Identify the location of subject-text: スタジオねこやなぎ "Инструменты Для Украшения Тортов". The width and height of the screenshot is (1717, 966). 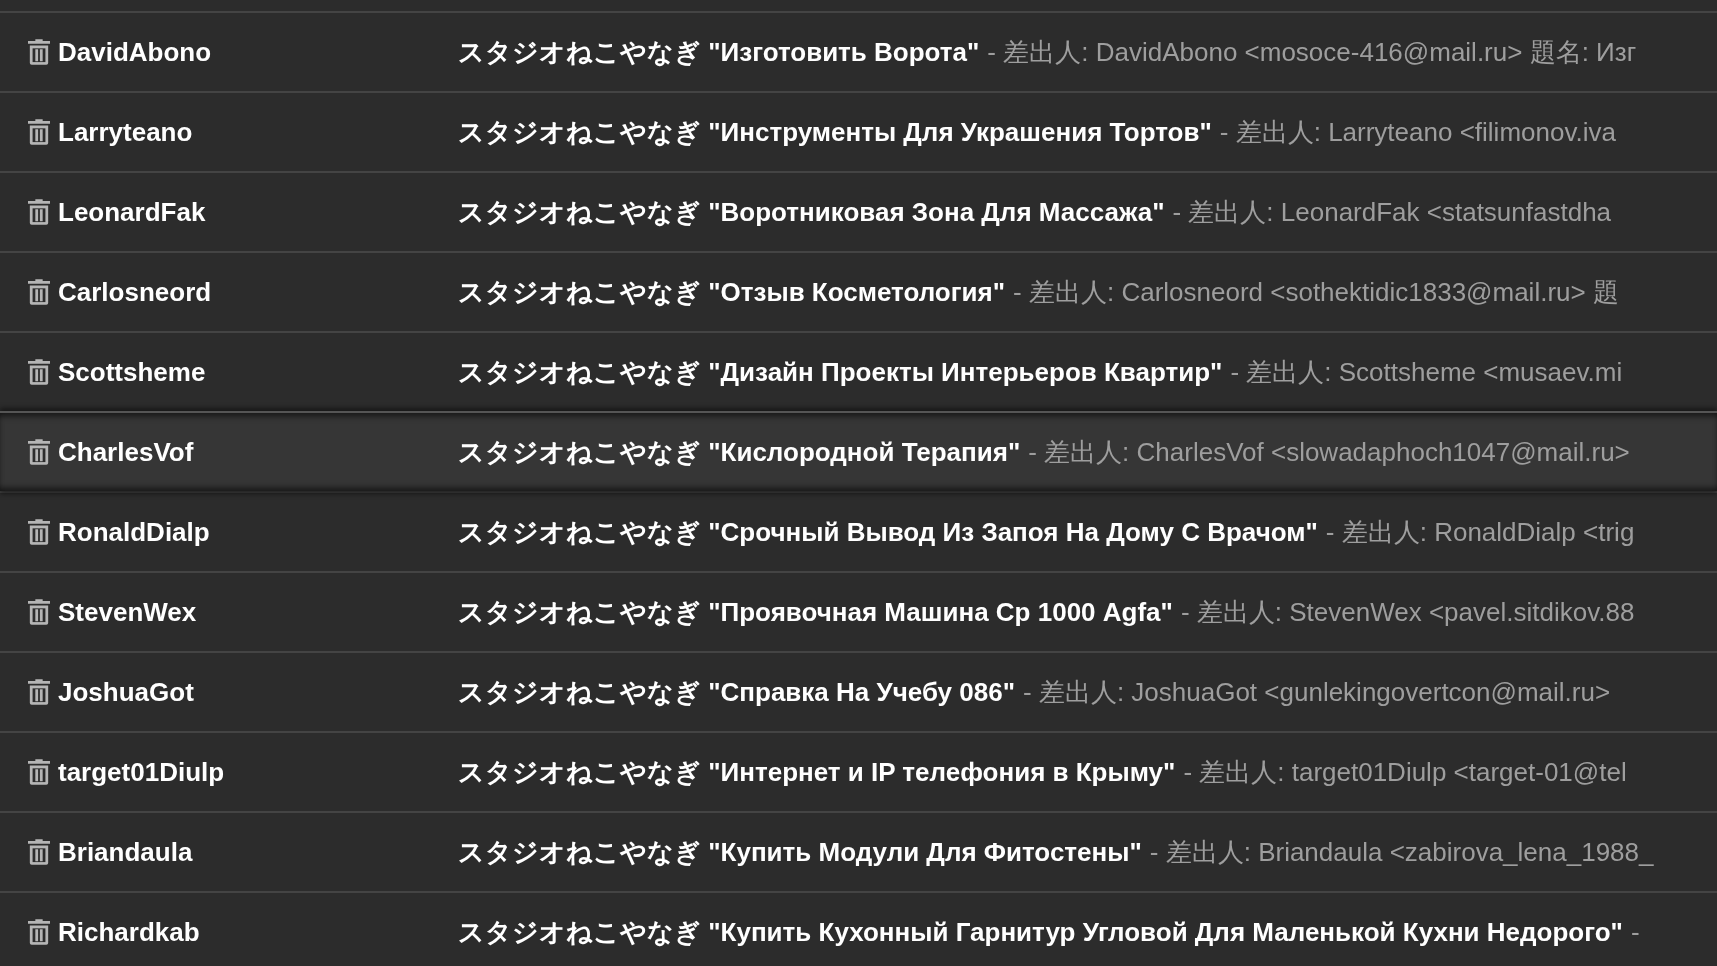
(835, 132).